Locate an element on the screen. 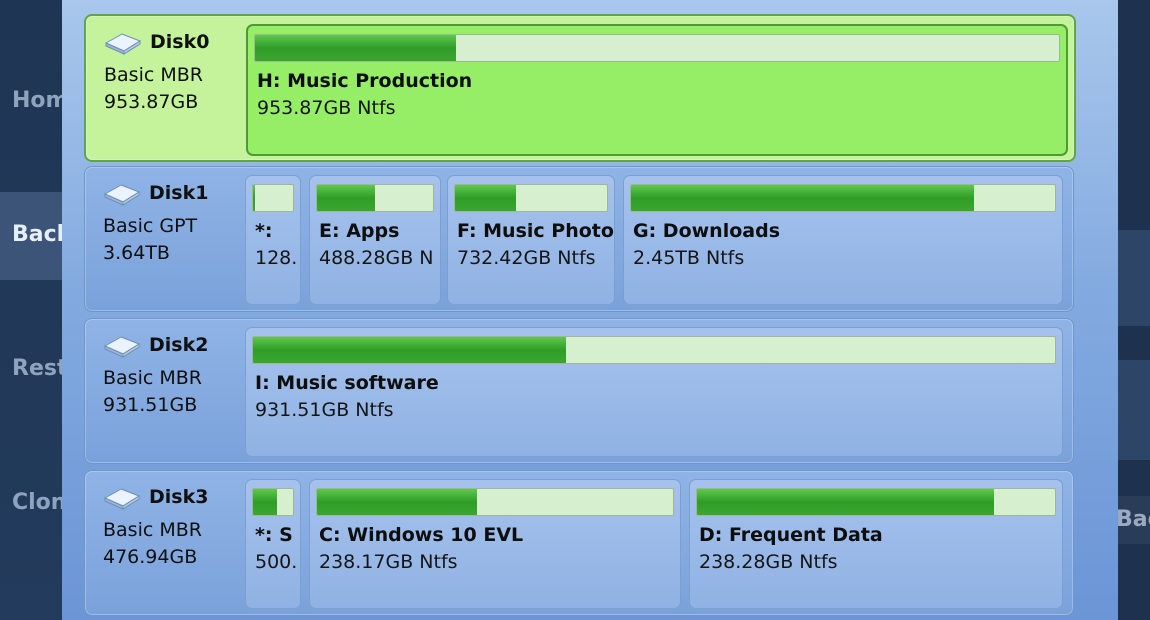 The width and height of the screenshot is (1150, 620). disk-name: Disk2 is located at coordinates (179, 345).